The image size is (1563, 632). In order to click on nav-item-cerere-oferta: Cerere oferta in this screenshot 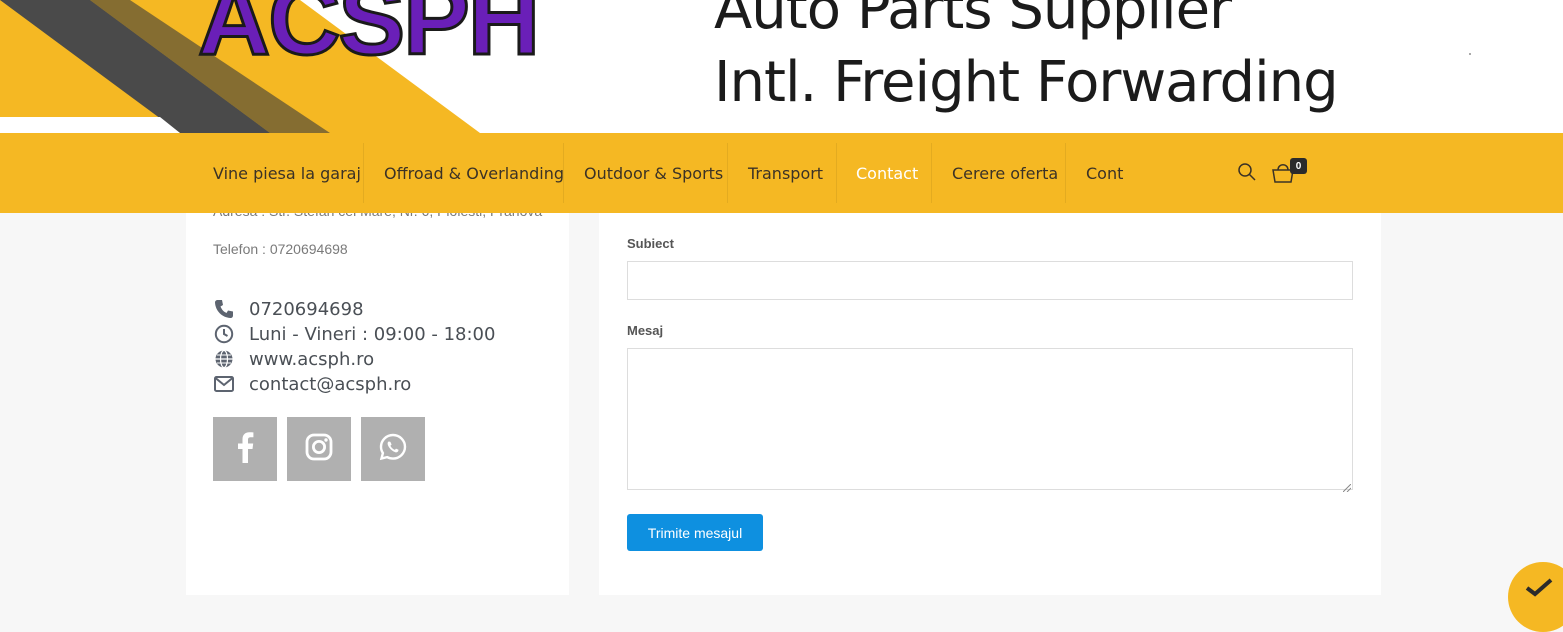, I will do `click(1005, 173)`.